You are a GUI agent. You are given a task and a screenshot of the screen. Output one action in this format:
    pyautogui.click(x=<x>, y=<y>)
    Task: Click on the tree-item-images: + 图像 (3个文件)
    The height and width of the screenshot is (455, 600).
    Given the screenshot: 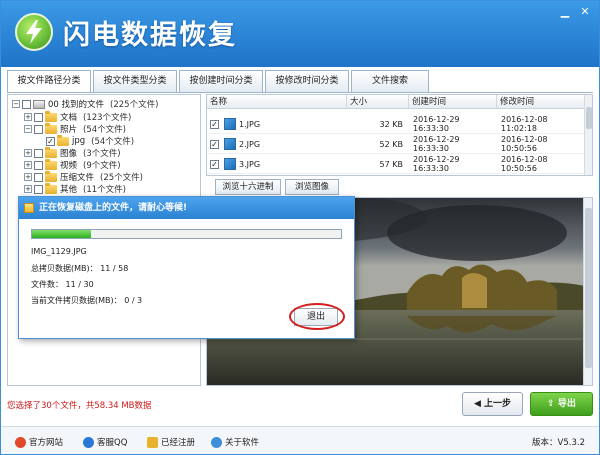 What is the action you would take?
    pyautogui.click(x=72, y=152)
    